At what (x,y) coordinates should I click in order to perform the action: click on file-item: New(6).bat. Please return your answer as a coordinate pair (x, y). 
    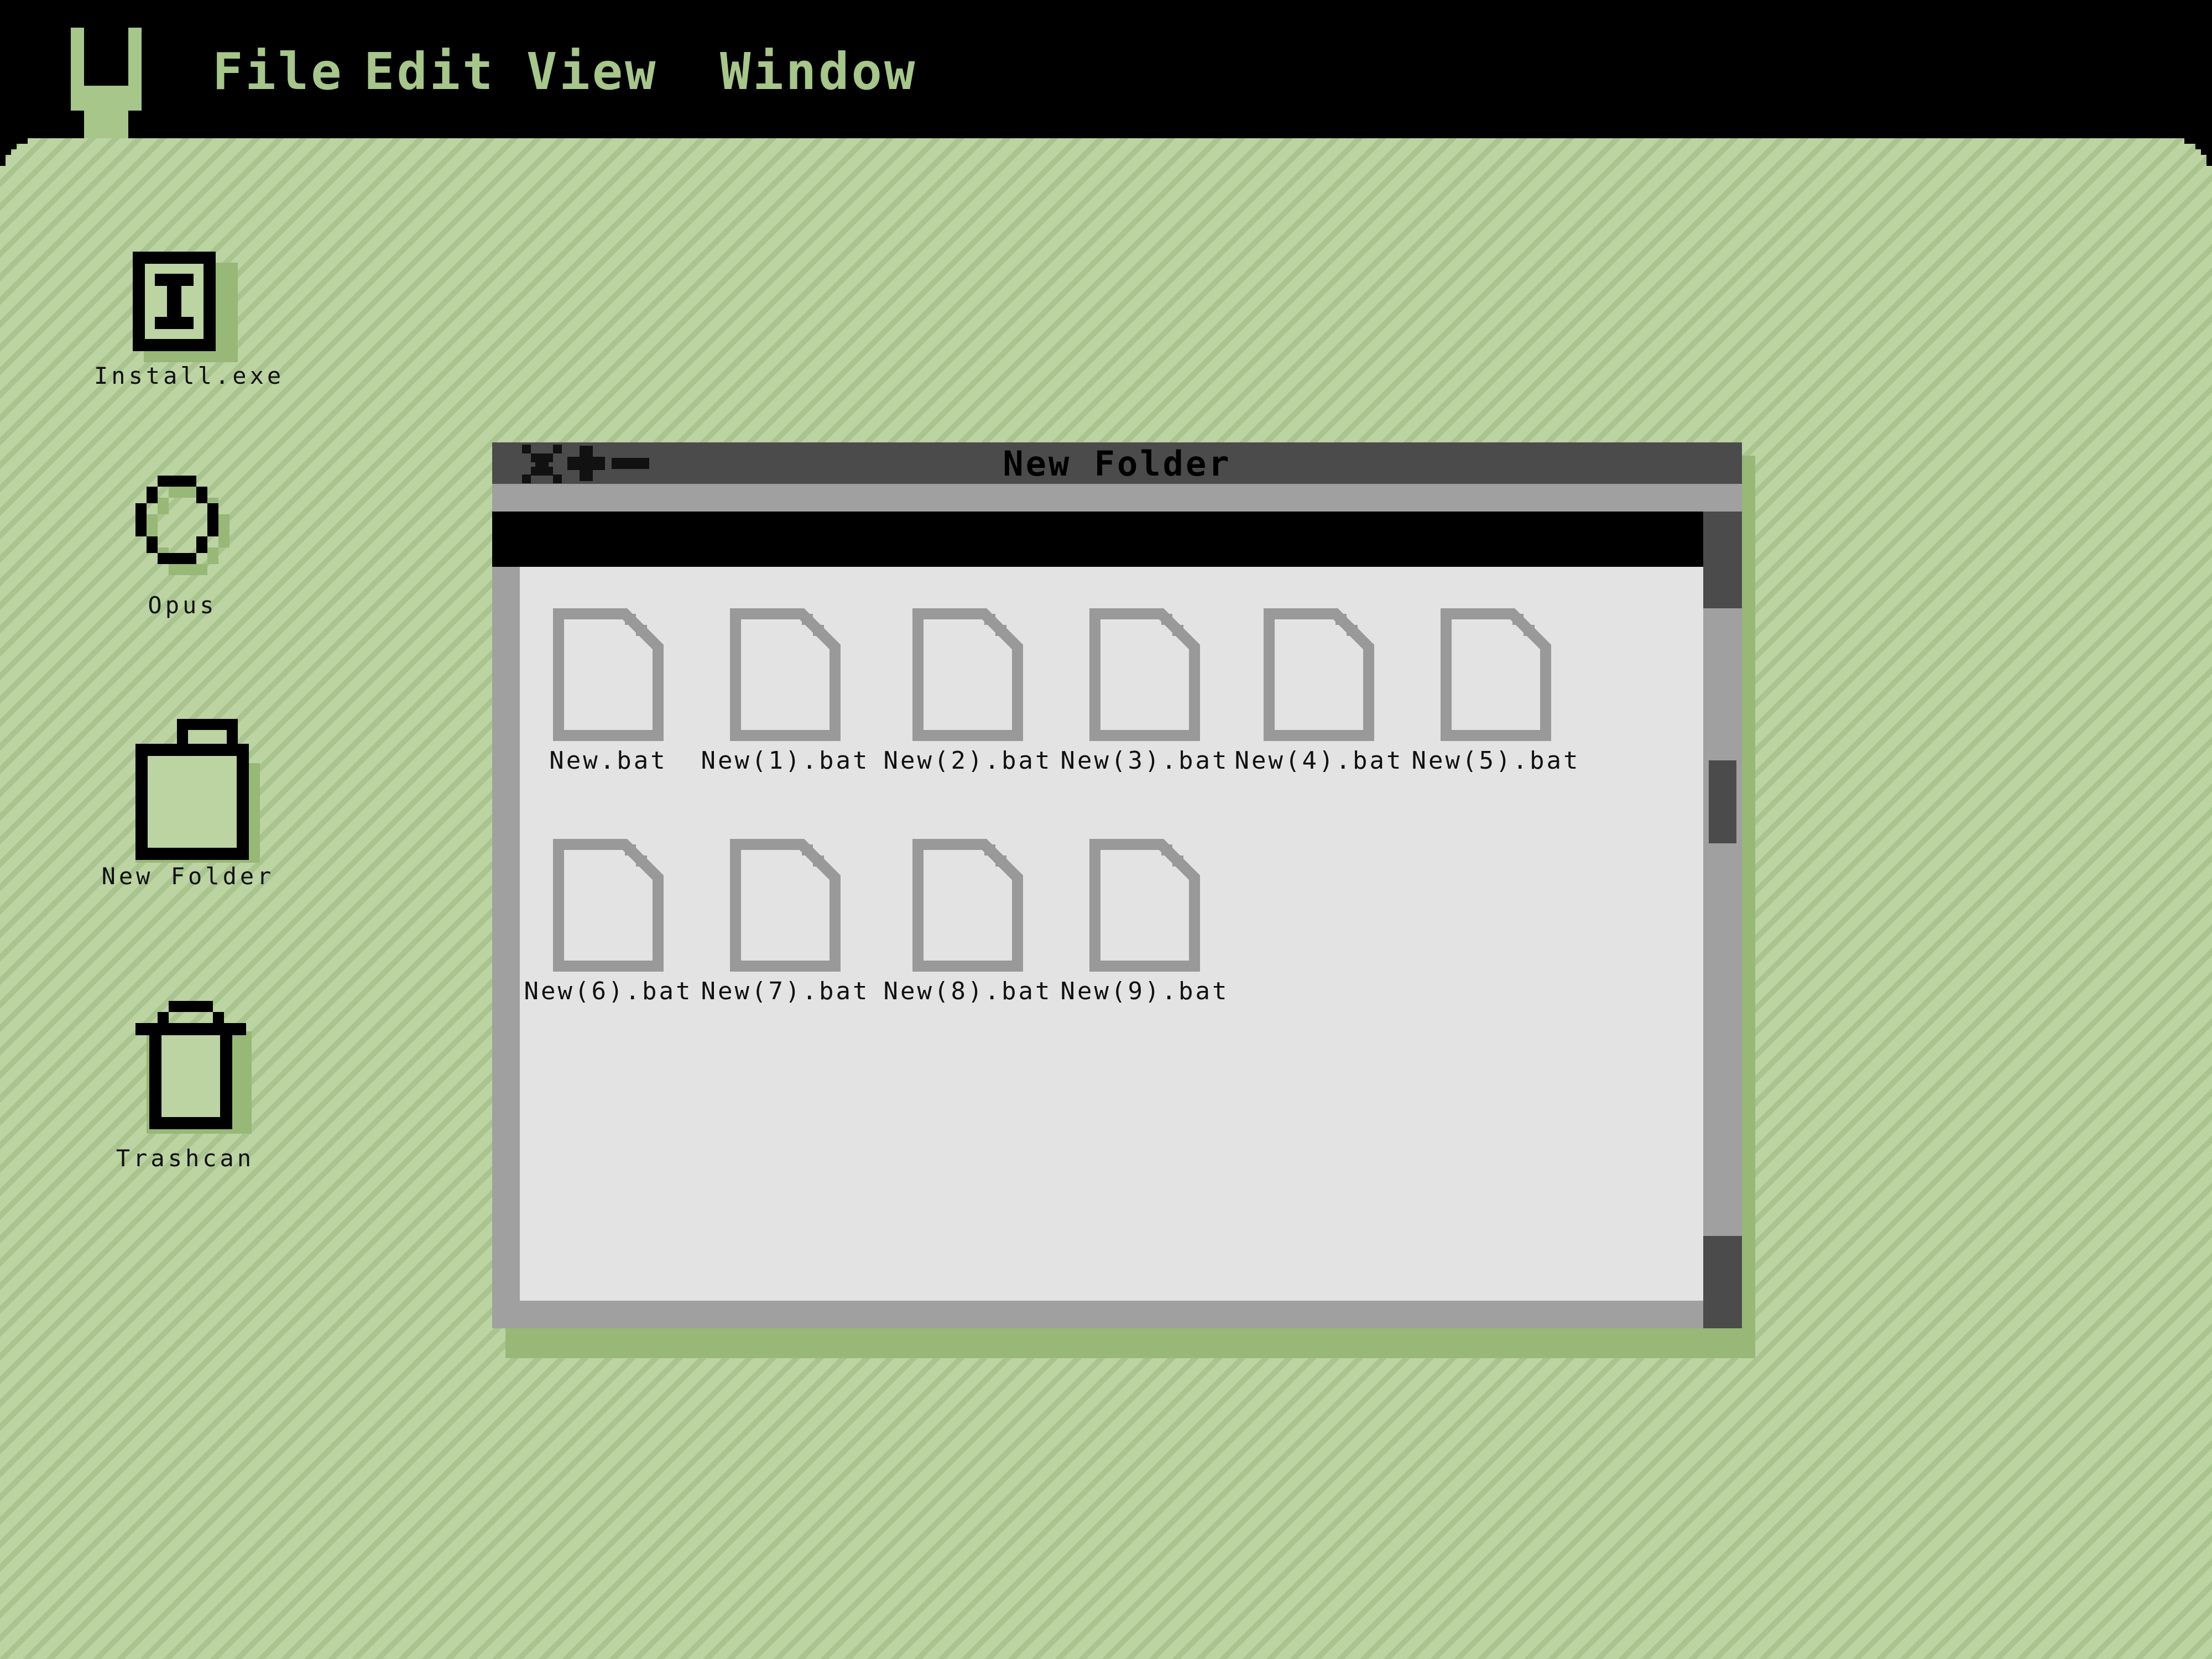
    Looking at the image, I should click on (609, 922).